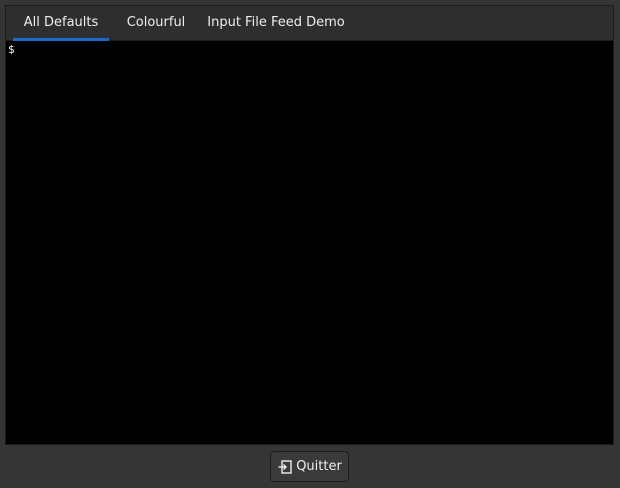 The height and width of the screenshot is (488, 620). What do you see at coordinates (61, 23) in the screenshot?
I see `tab-all-defaults: All Defaults` at bounding box center [61, 23].